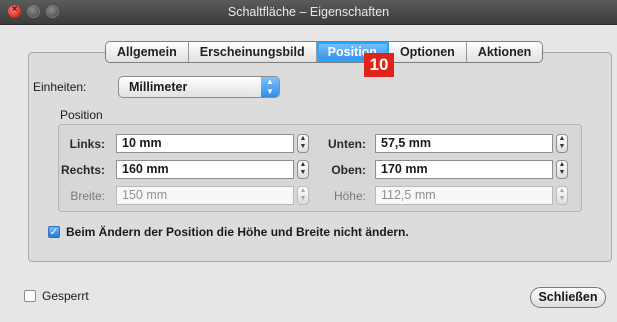 This screenshot has width=617, height=322. I want to click on title-bar: × Schaltfläche – Eigenschaften, so click(308, 12).